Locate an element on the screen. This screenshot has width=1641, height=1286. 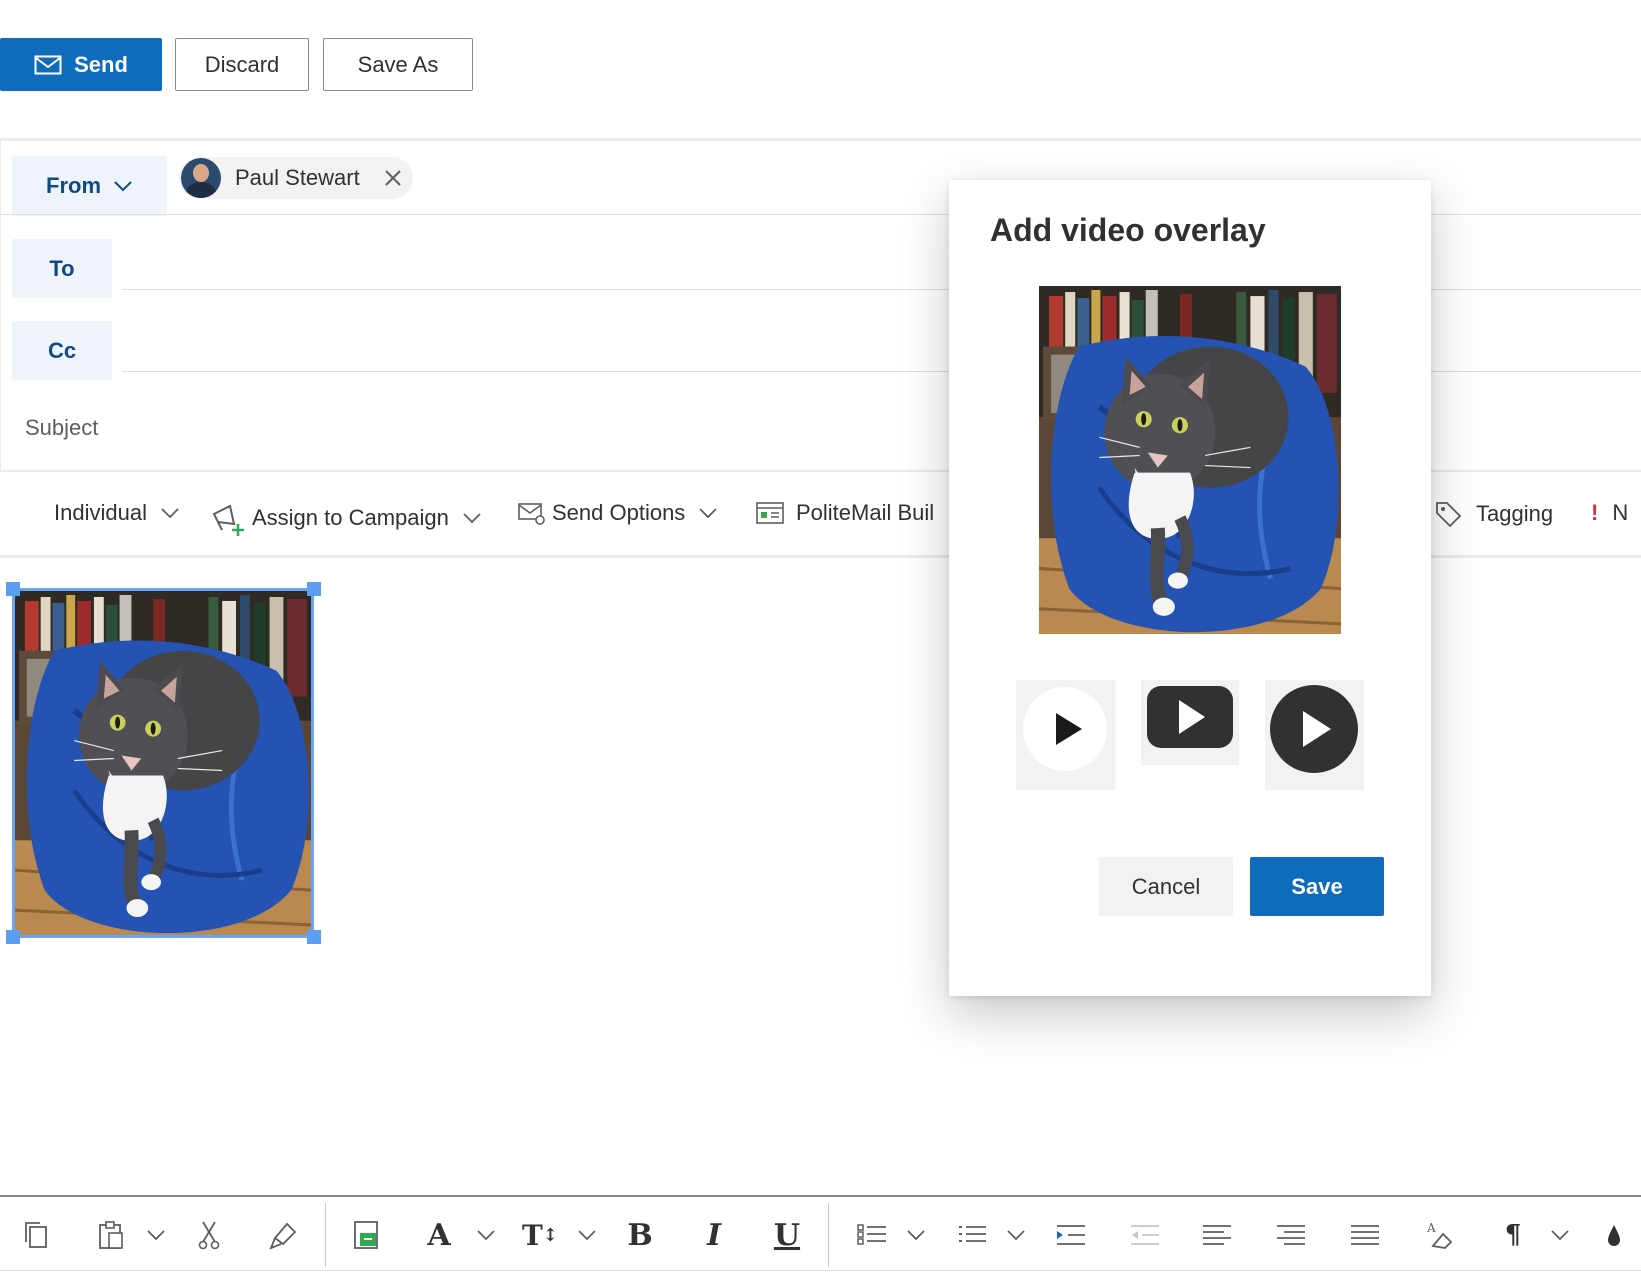
italic-icon: I is located at coordinates (714, 1235).